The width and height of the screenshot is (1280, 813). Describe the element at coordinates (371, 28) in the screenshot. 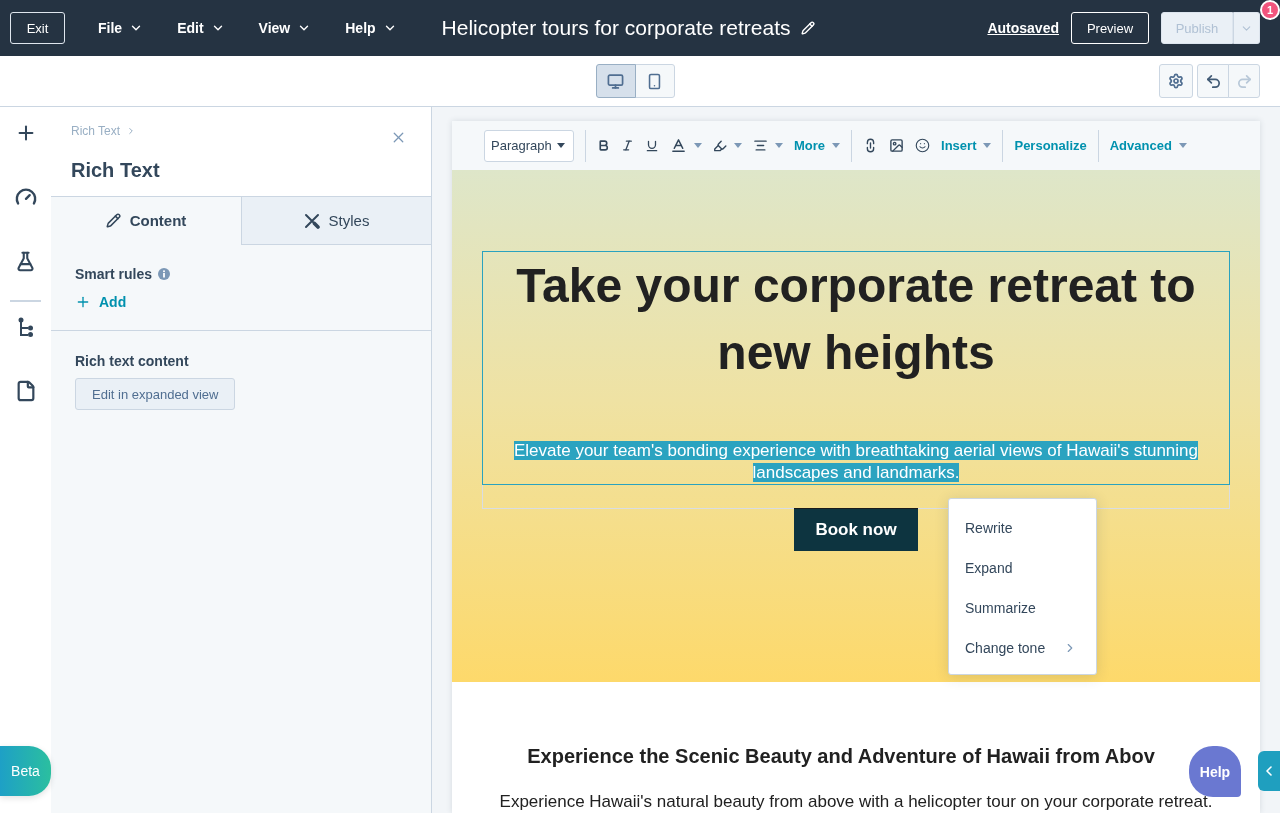

I see `menu-button: Help` at that location.